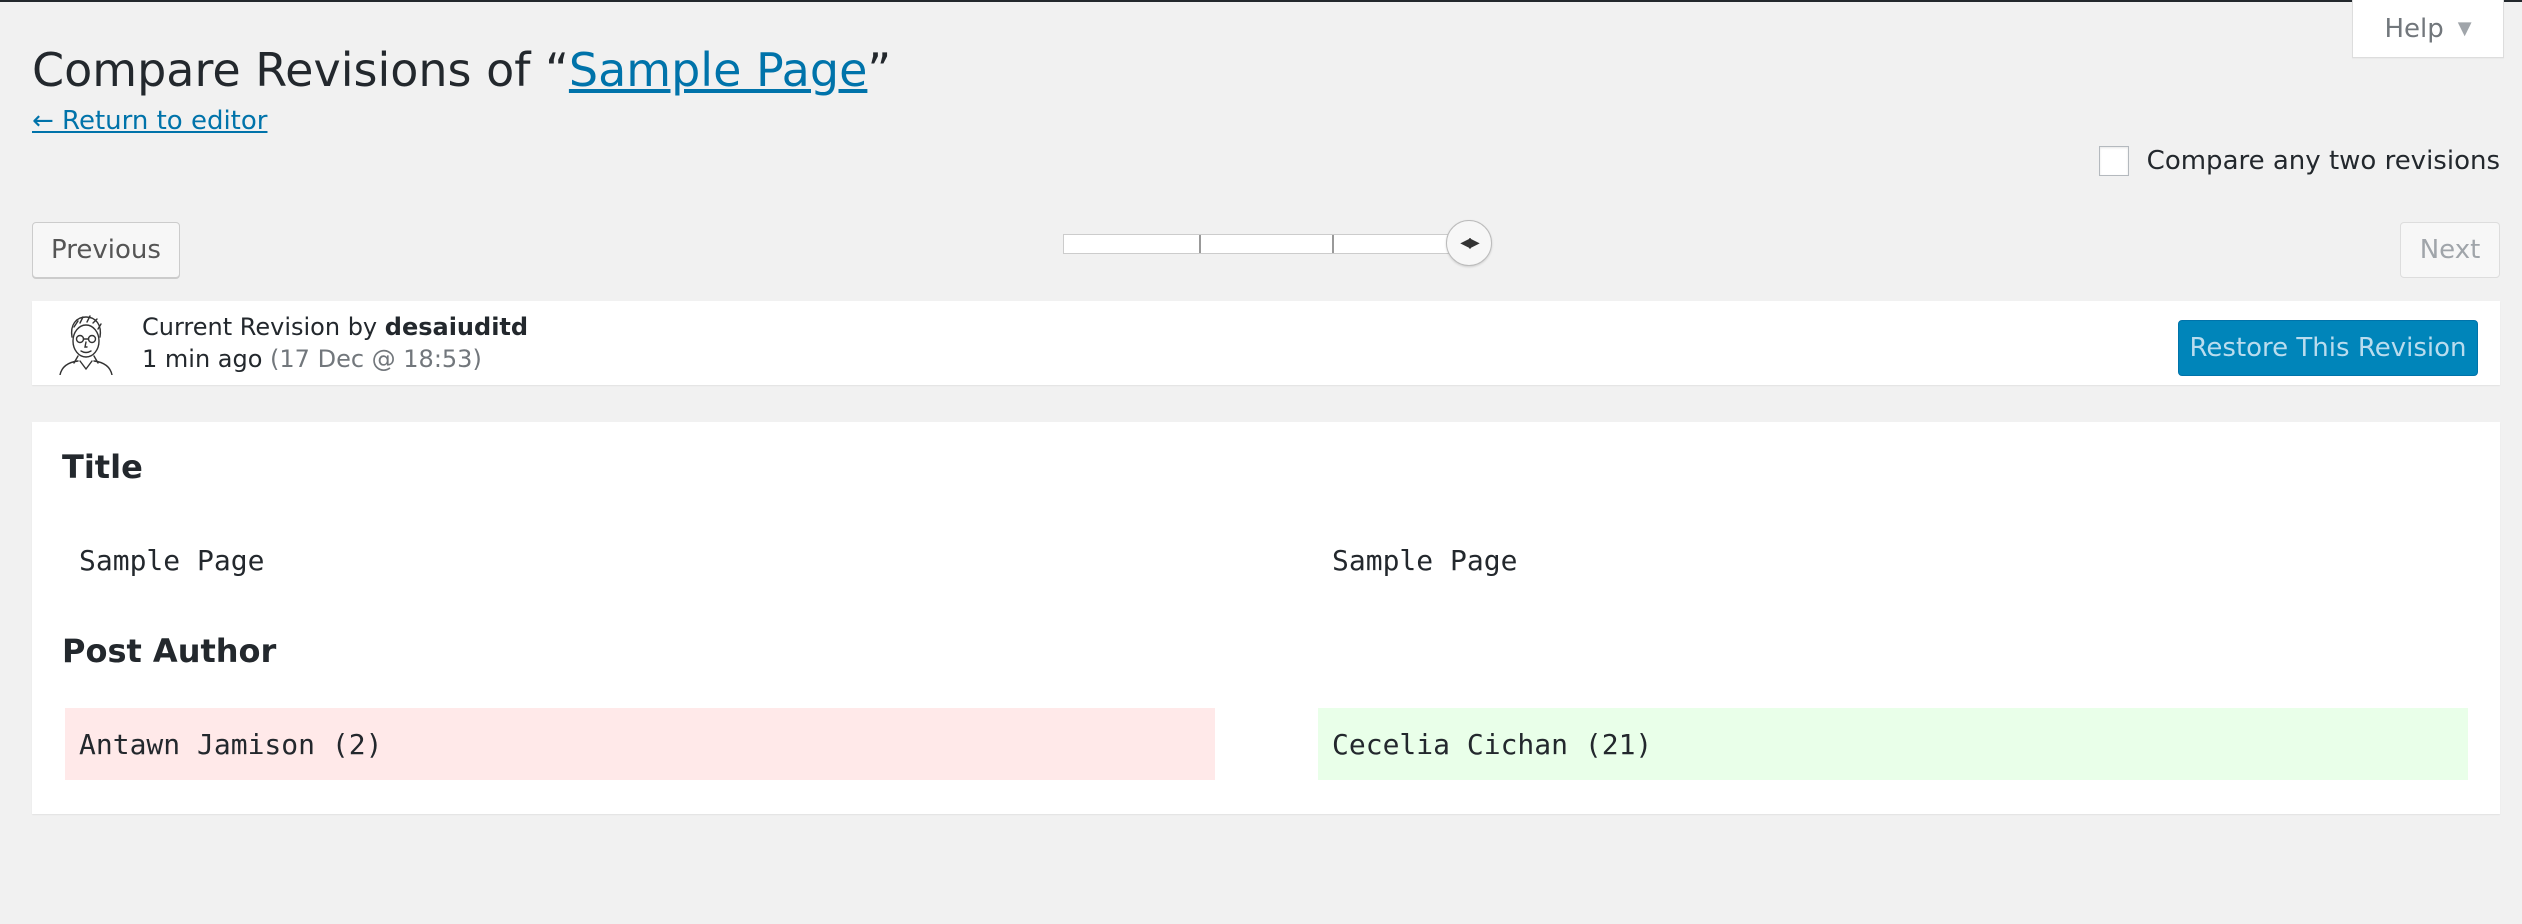 The height and width of the screenshot is (924, 2522). What do you see at coordinates (718, 70) in the screenshot?
I see `sample-page-link: Sample Page` at bounding box center [718, 70].